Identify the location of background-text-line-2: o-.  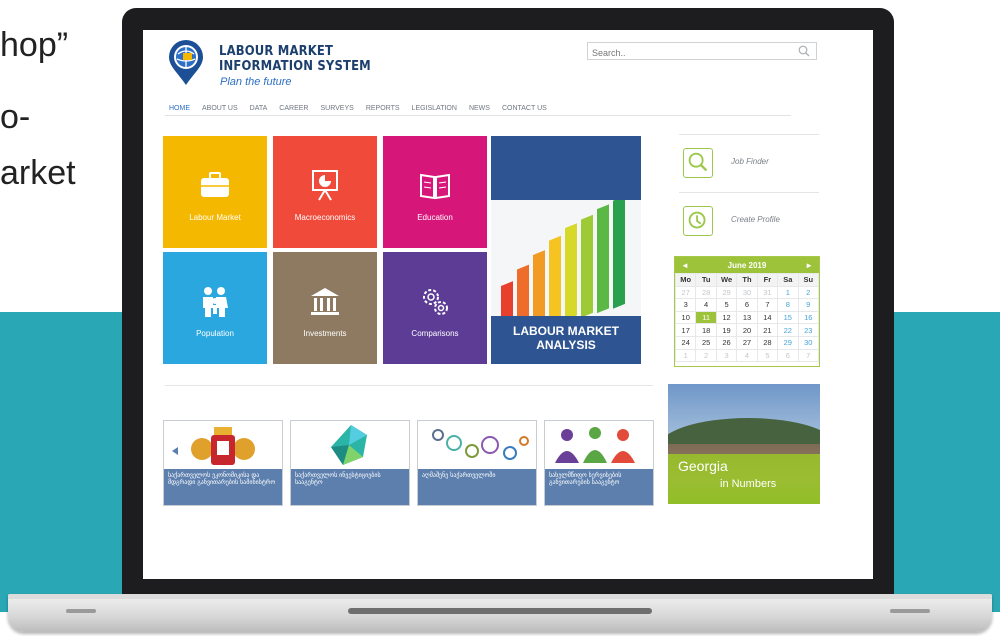
(15, 117).